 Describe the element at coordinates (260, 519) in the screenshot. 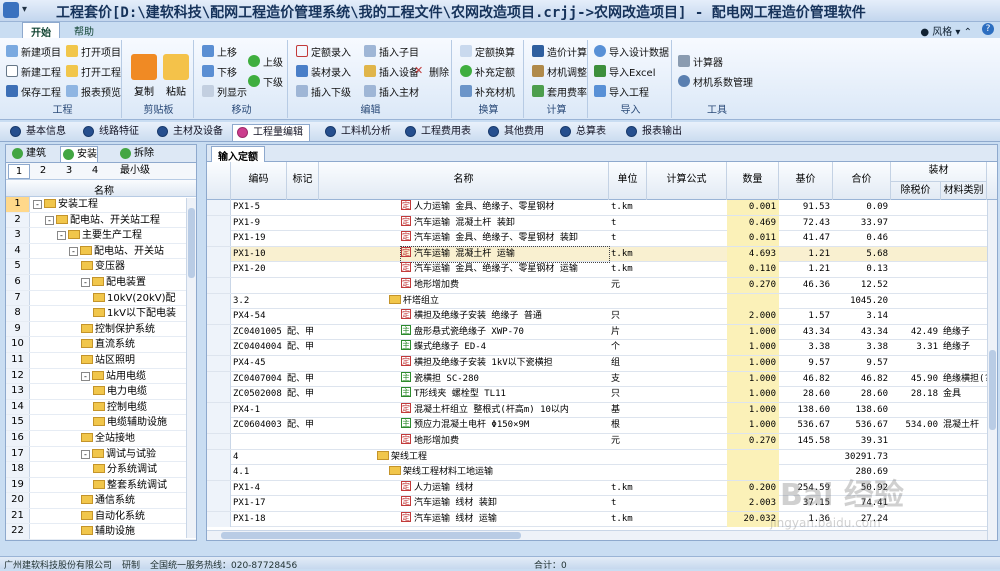

I see `cell-code: PX1-18` at that location.